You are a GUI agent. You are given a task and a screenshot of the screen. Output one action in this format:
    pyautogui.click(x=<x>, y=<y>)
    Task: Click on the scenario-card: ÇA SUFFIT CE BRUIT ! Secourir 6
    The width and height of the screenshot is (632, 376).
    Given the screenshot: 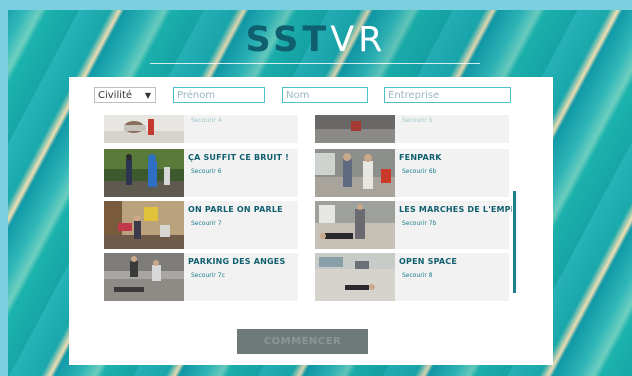 What is the action you would take?
    pyautogui.click(x=201, y=173)
    